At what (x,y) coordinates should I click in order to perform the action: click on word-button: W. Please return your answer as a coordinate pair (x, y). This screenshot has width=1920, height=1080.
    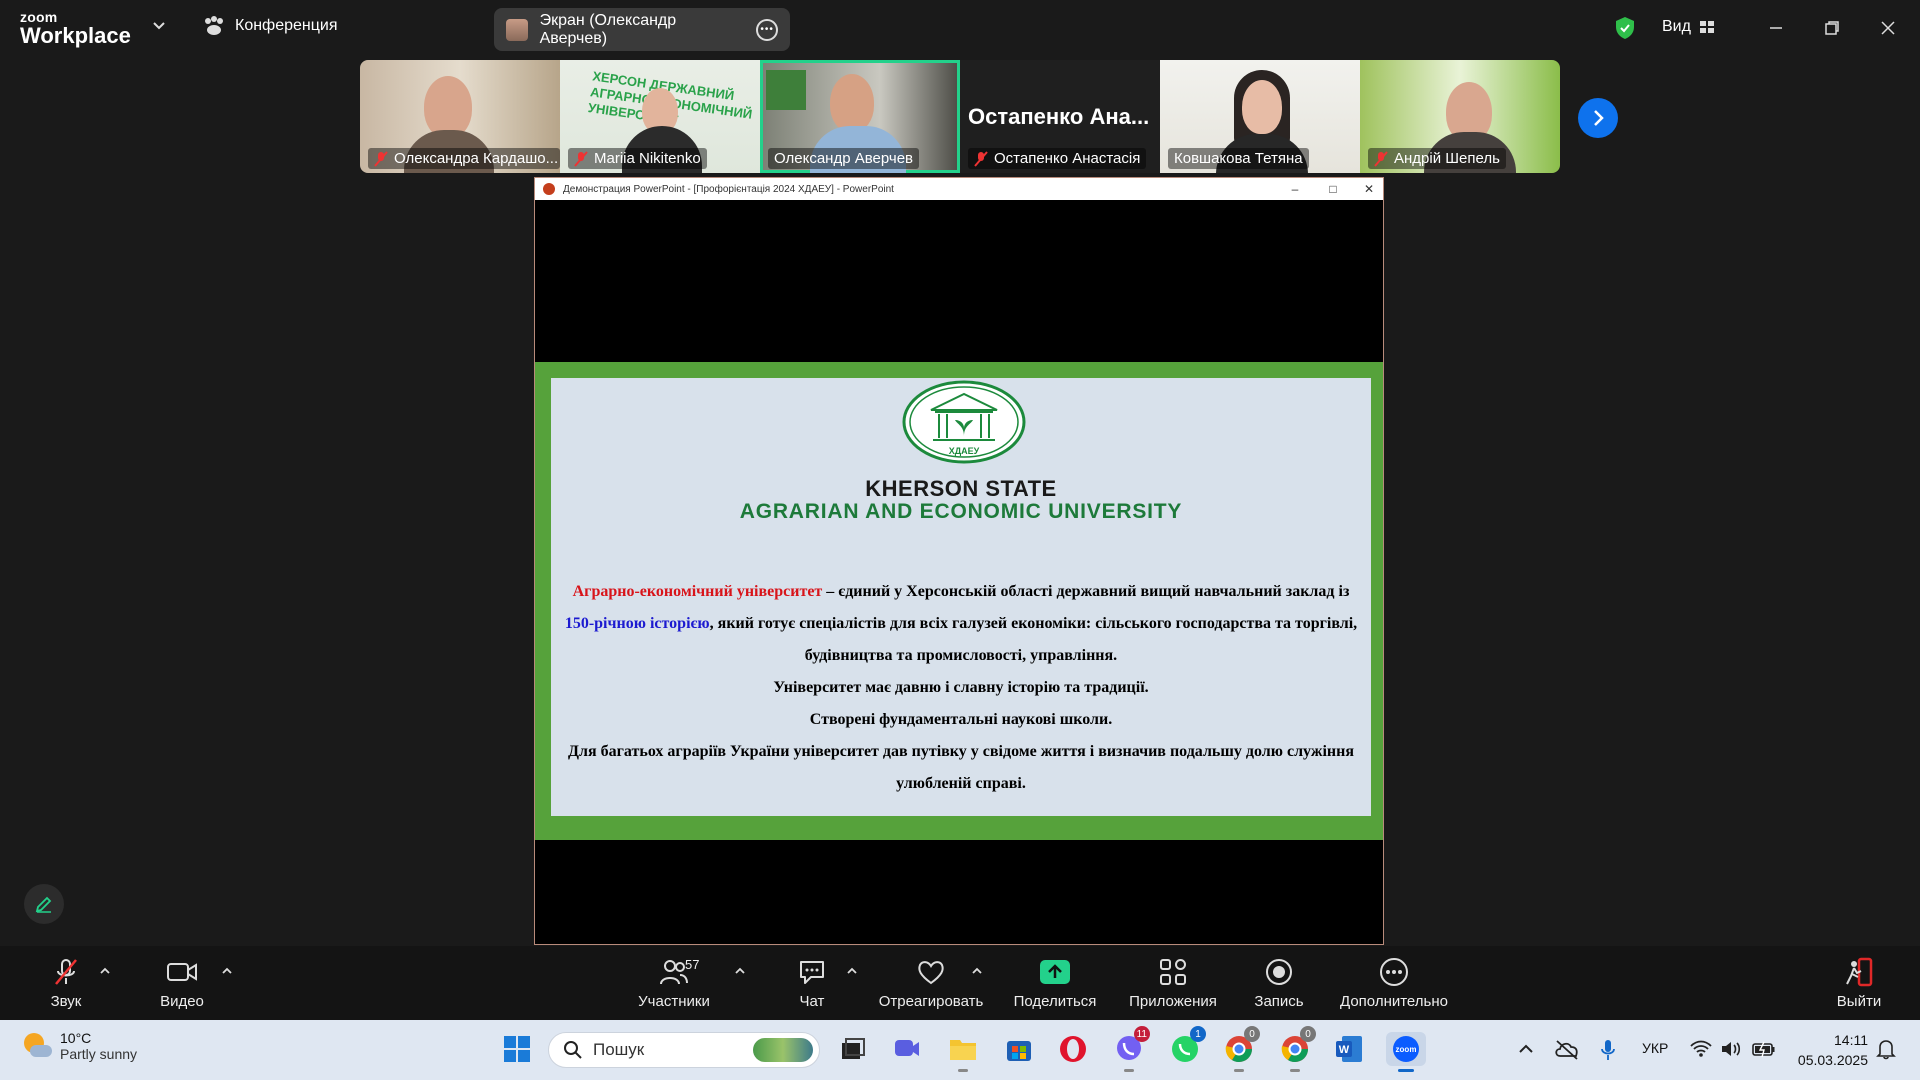
    Looking at the image, I should click on (1349, 1049).